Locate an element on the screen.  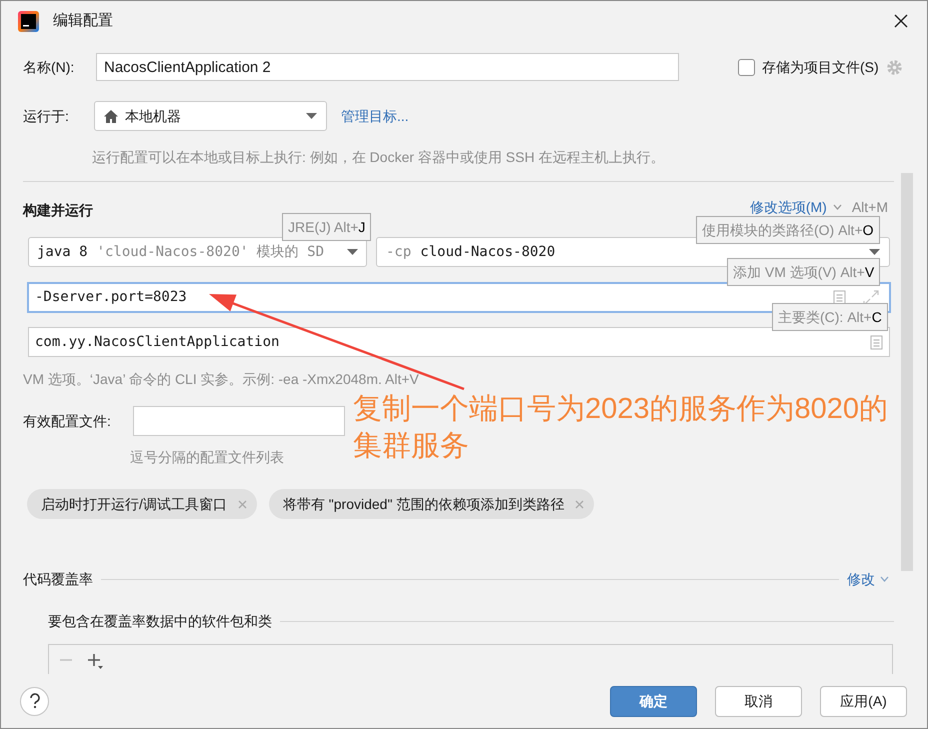
dialog-button: 取消 is located at coordinates (758, 701).